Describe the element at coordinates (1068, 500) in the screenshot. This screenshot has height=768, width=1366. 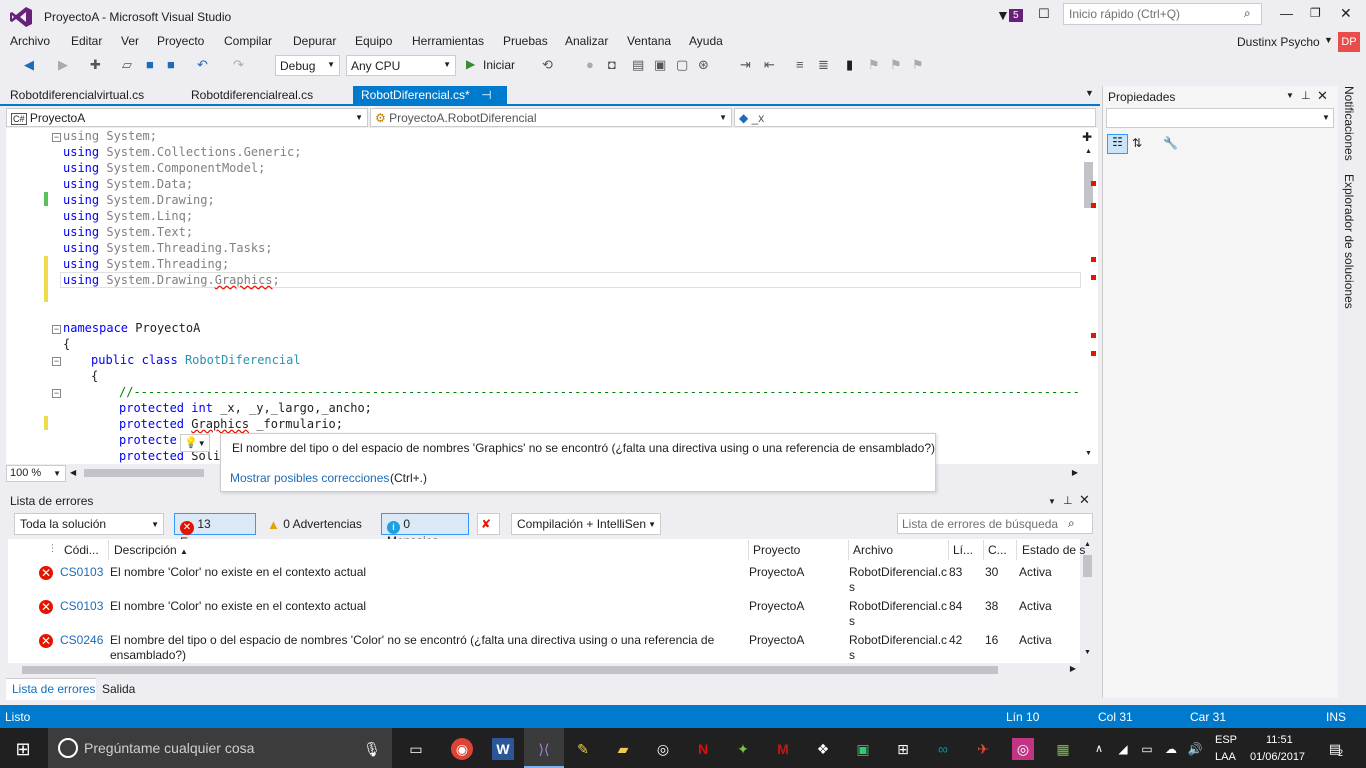
I see `pin-icon: ⊥` at that location.